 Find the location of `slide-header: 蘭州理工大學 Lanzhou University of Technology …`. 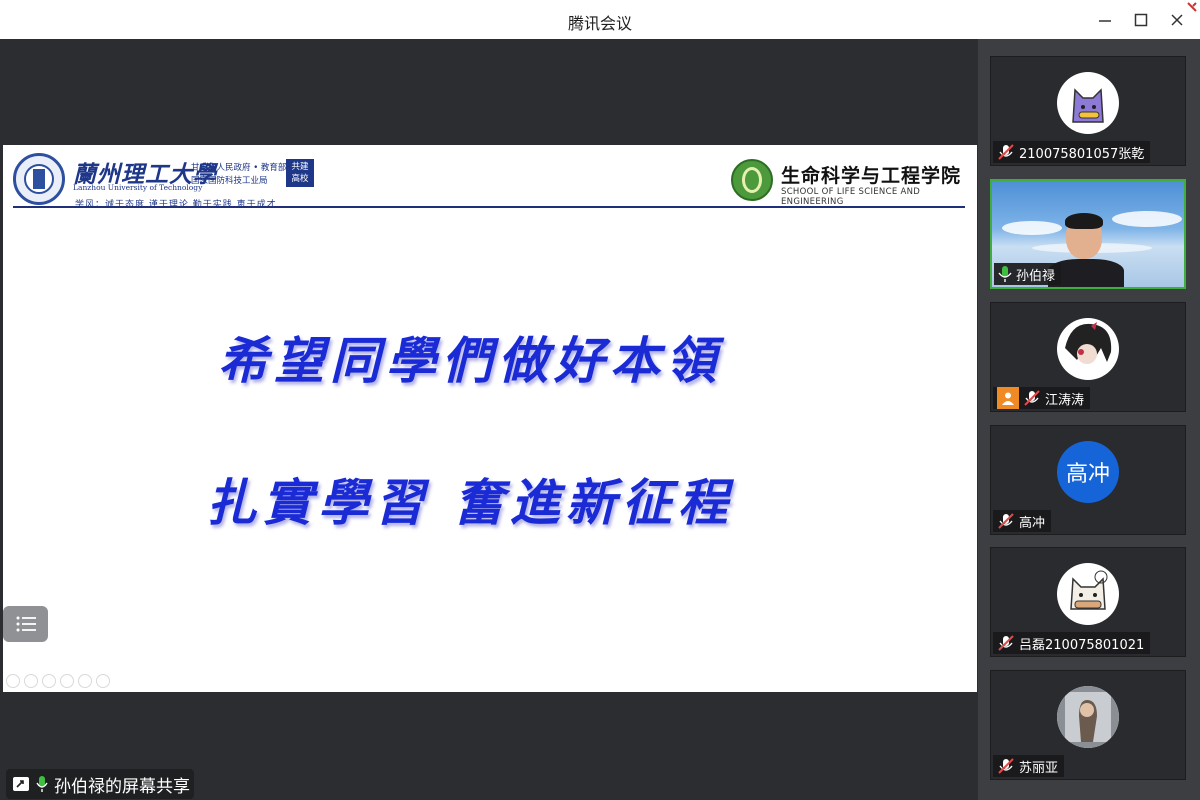

slide-header: 蘭州理工大學 Lanzhou University of Technology … is located at coordinates (490, 180).